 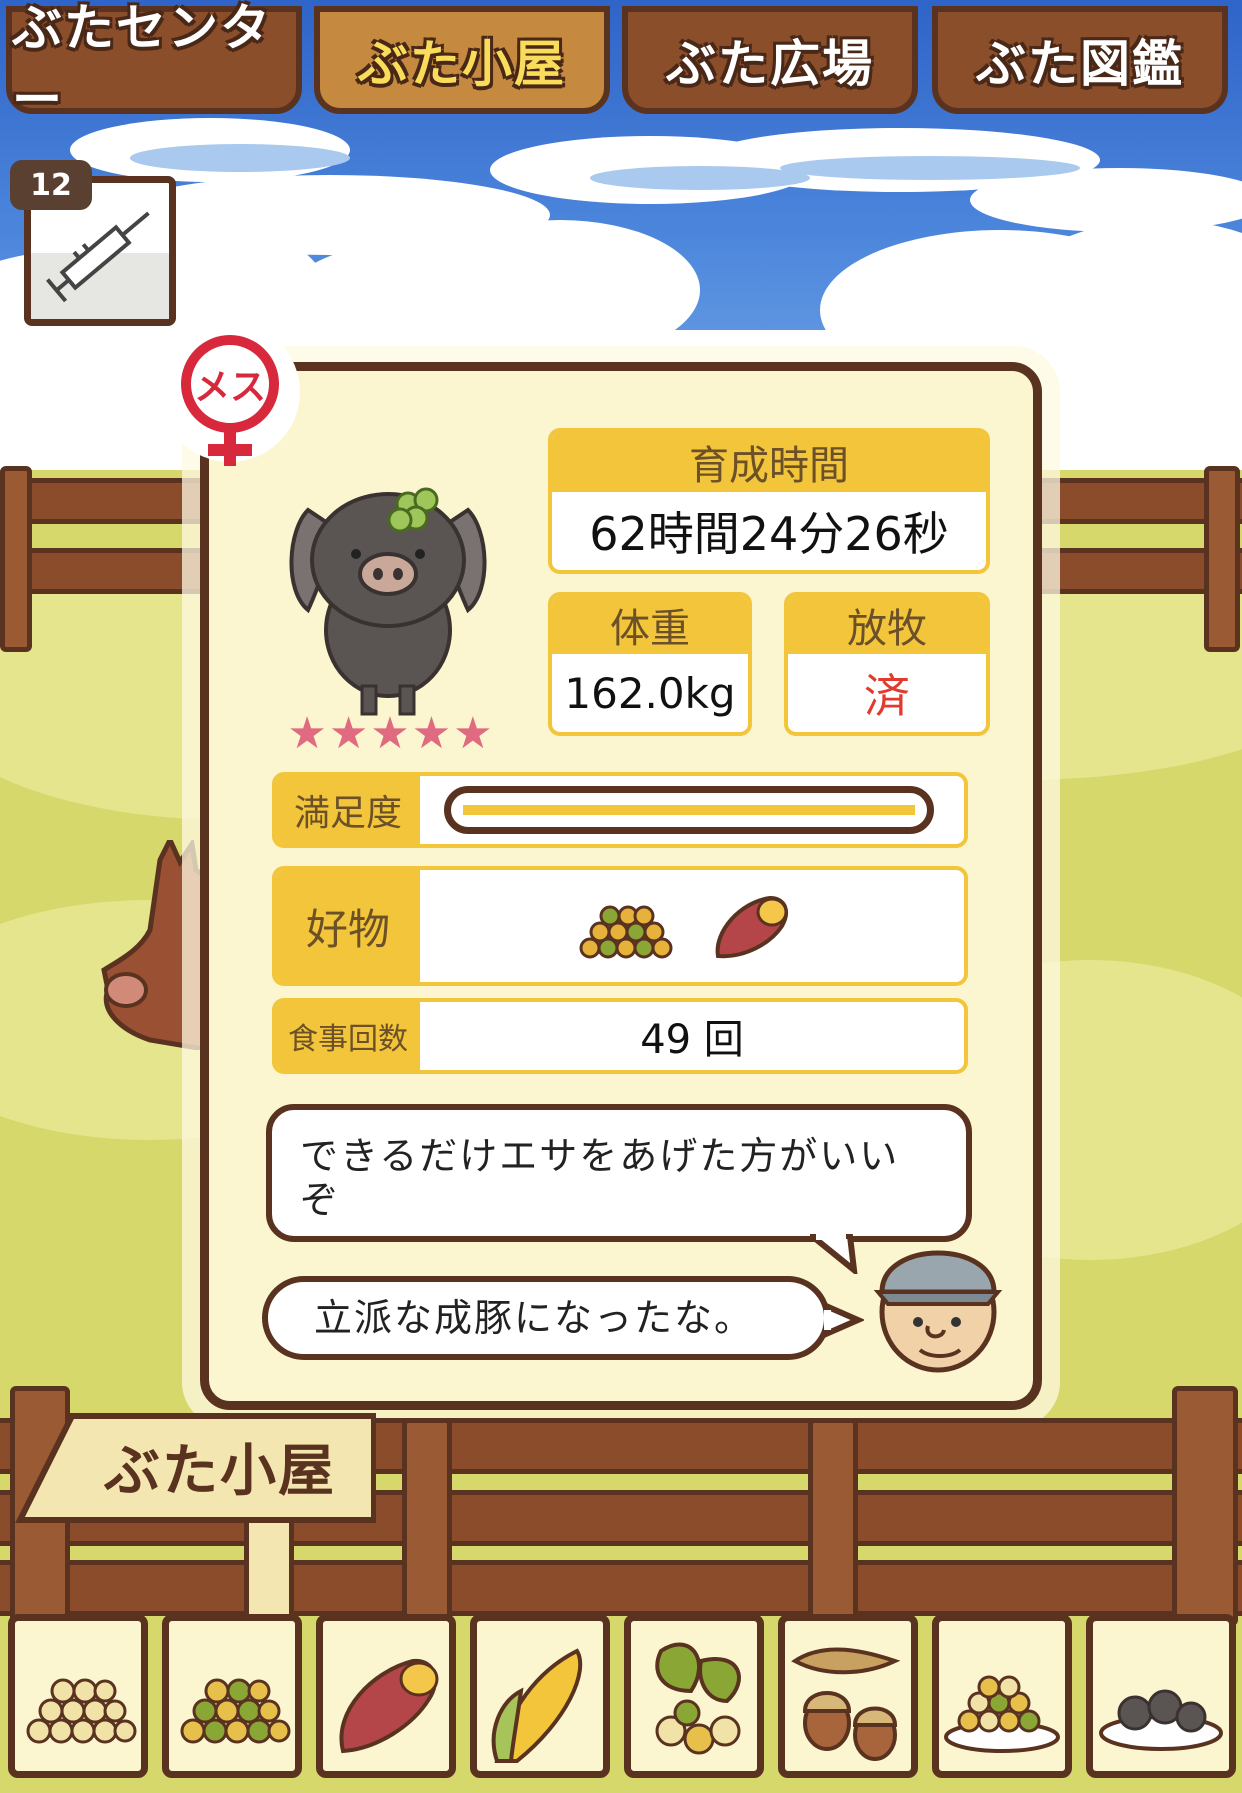 I want to click on food-slot-nuts, so click(x=694, y=1696).